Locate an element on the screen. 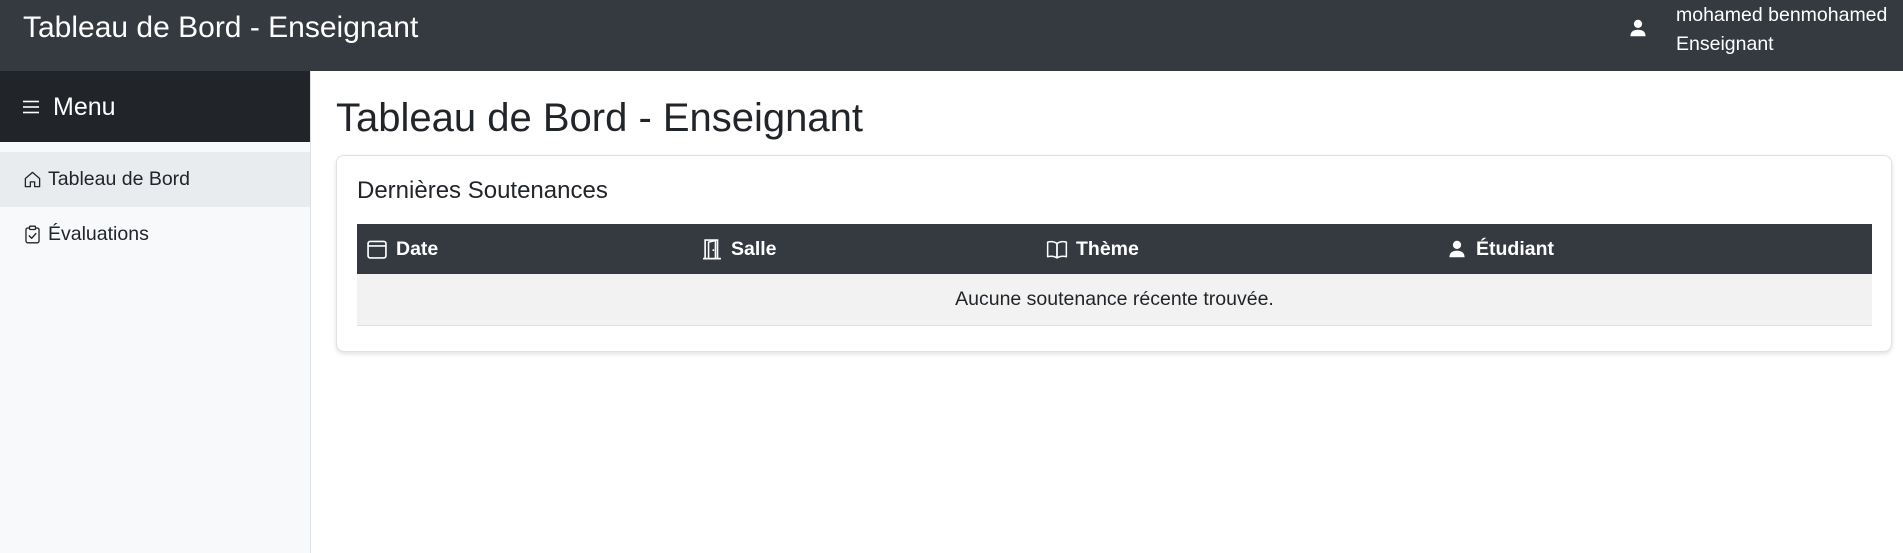  column-label: Date is located at coordinates (417, 248).